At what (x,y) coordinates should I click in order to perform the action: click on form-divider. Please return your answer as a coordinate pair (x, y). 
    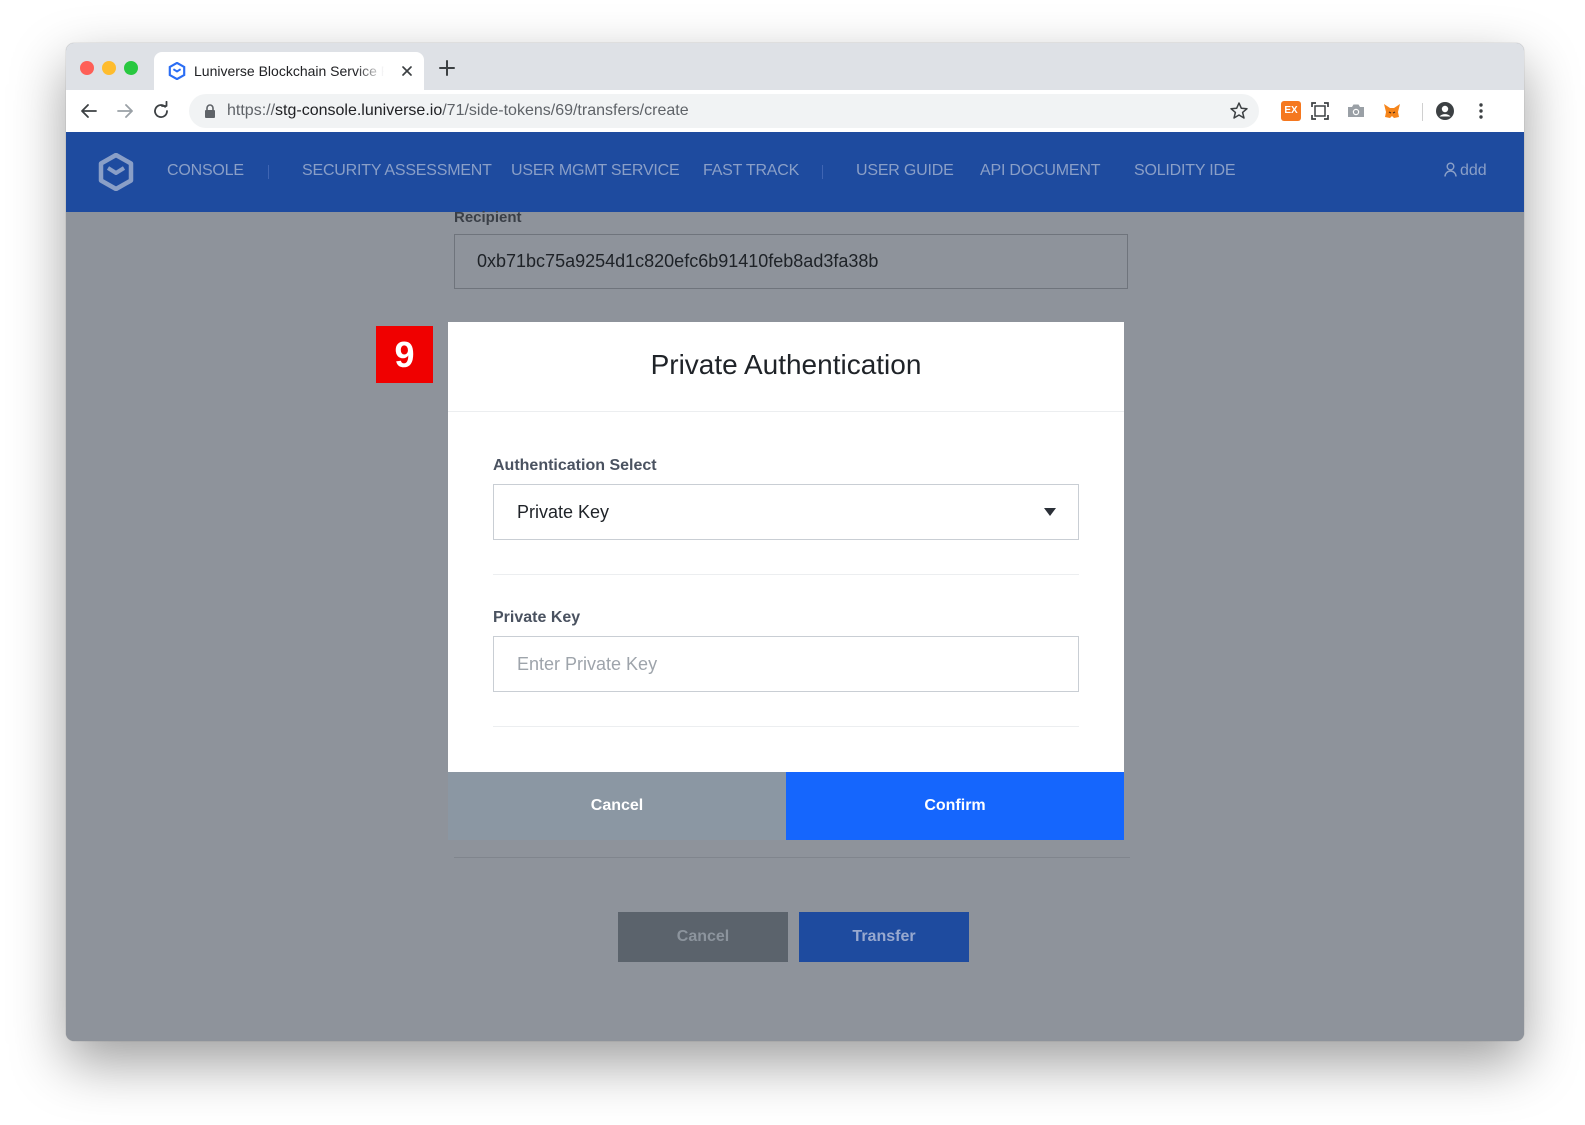
    Looking at the image, I should click on (792, 857).